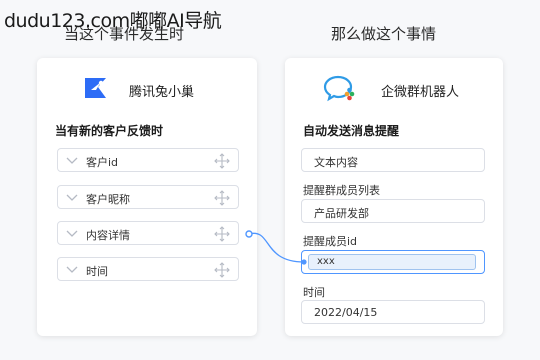  I want to click on action-app-name: 企微群机器人, so click(420, 92).